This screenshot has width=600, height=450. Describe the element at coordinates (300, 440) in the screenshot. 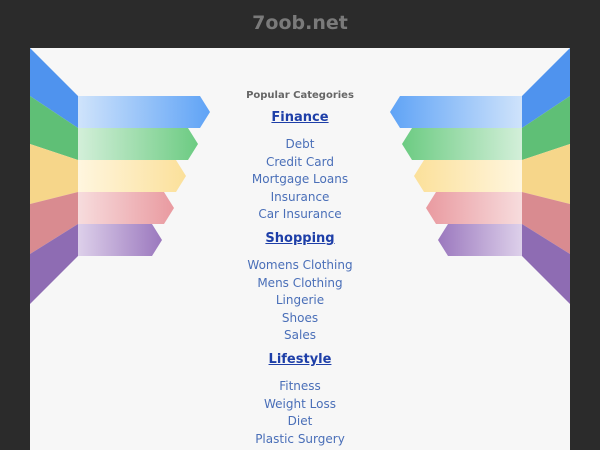

I see `link-plastic-surgery: Plastic Surgery` at that location.